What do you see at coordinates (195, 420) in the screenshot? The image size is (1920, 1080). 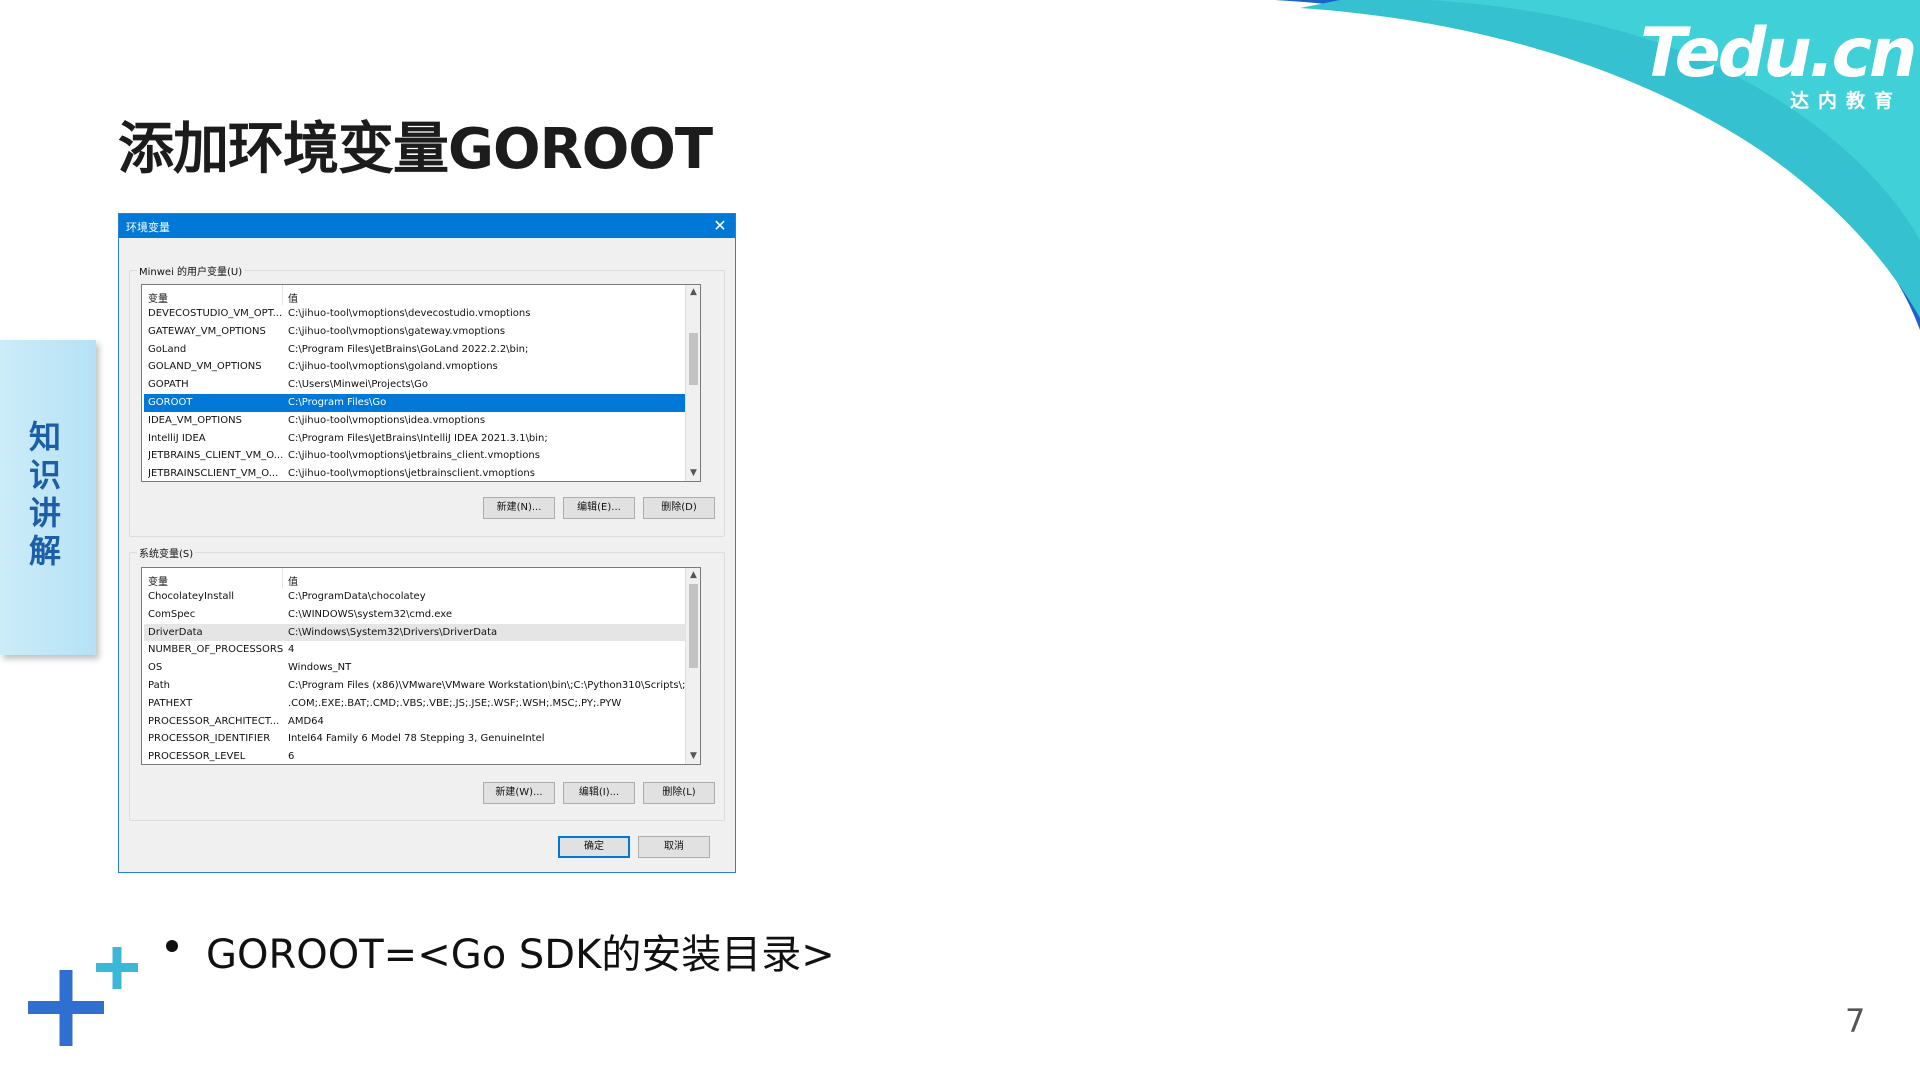 I see `variable-name: IDEA_VM_OPTIONS` at bounding box center [195, 420].